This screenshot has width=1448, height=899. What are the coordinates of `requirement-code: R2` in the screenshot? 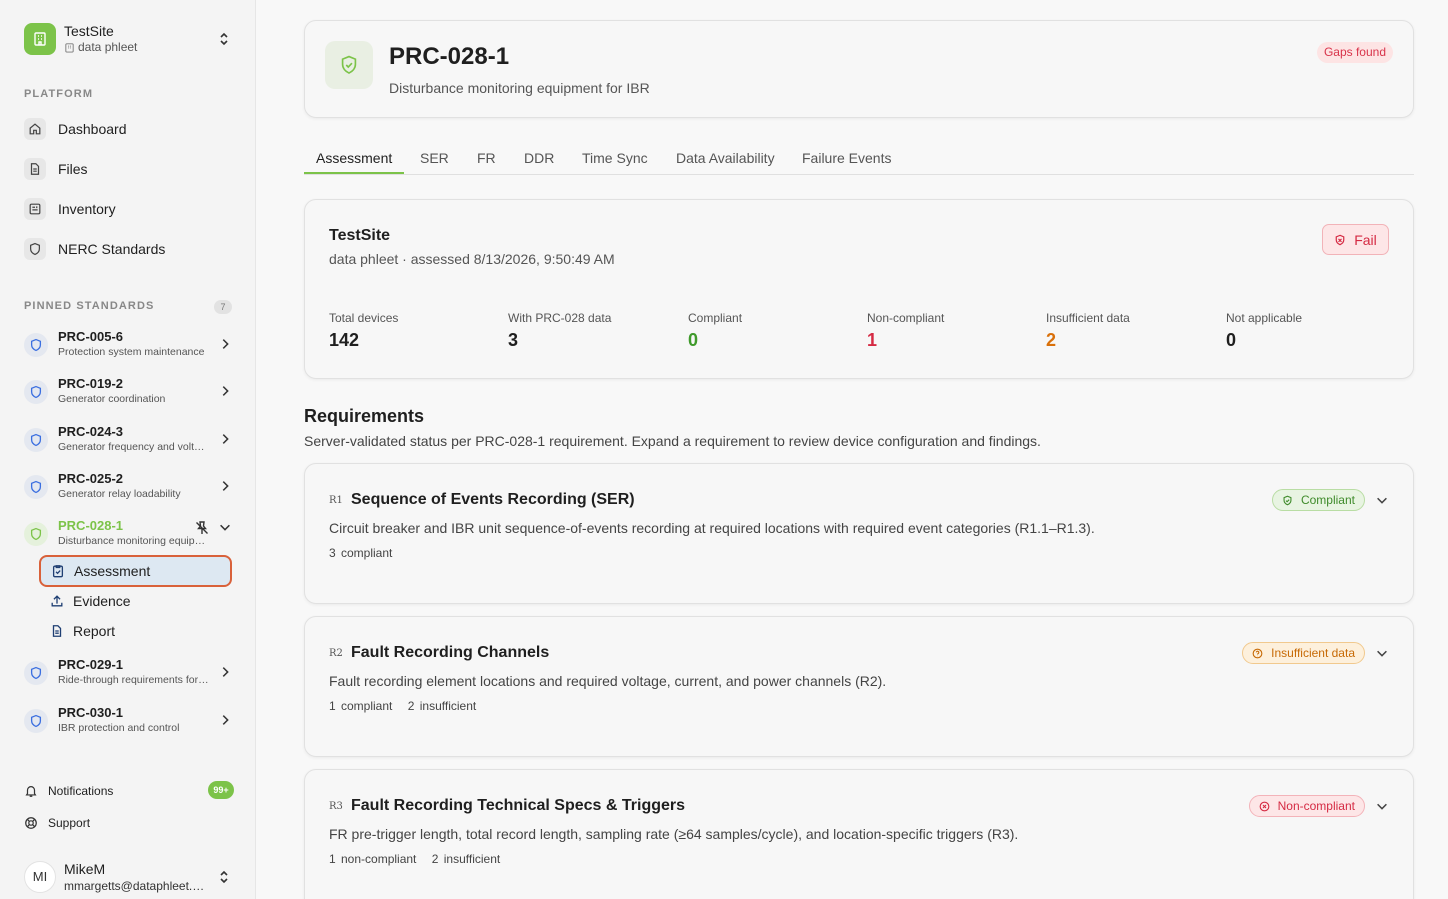 It's located at (336, 653).